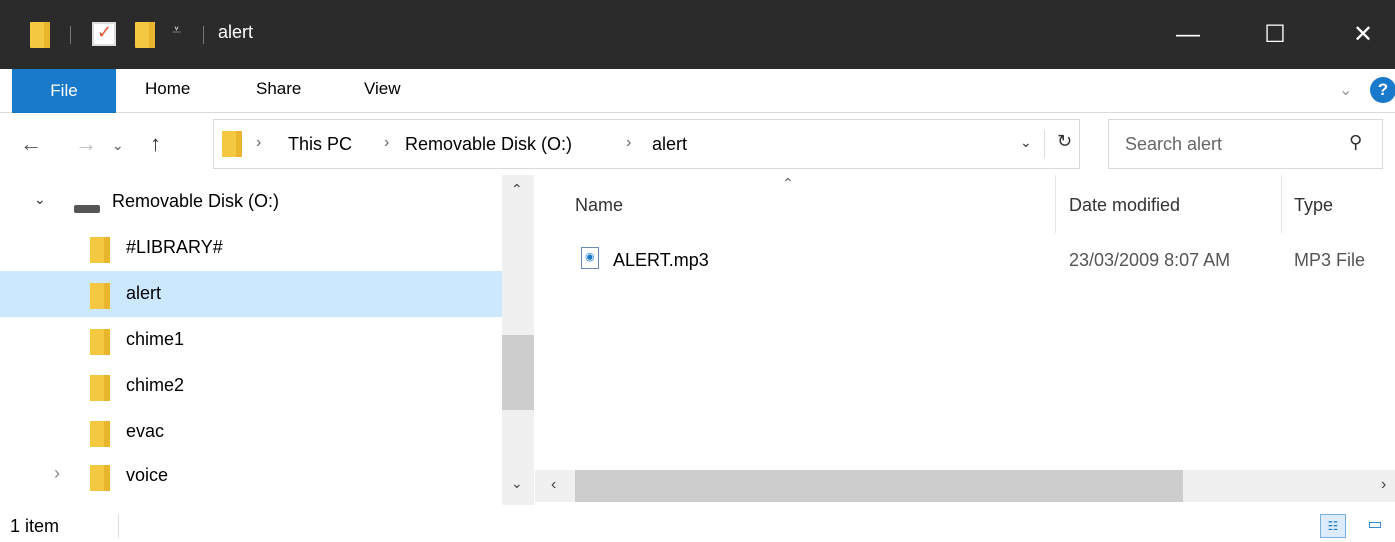 The height and width of the screenshot is (542, 1395). What do you see at coordinates (599, 205) in the screenshot?
I see `column-header-name: Name` at bounding box center [599, 205].